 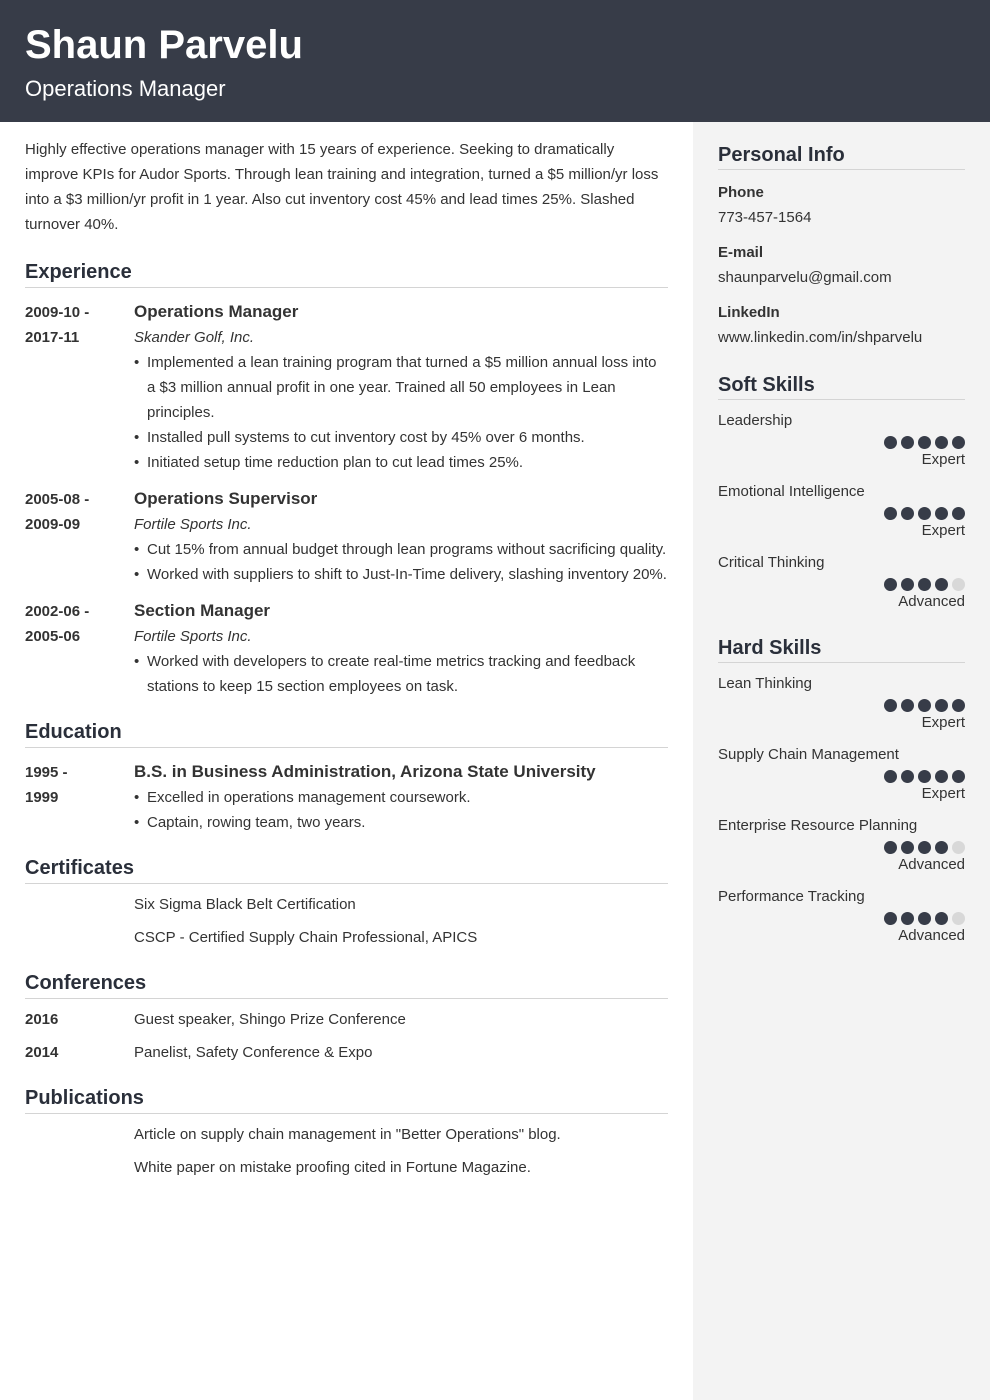 I want to click on candidate-name: Shaun Parvelu, so click(x=164, y=45).